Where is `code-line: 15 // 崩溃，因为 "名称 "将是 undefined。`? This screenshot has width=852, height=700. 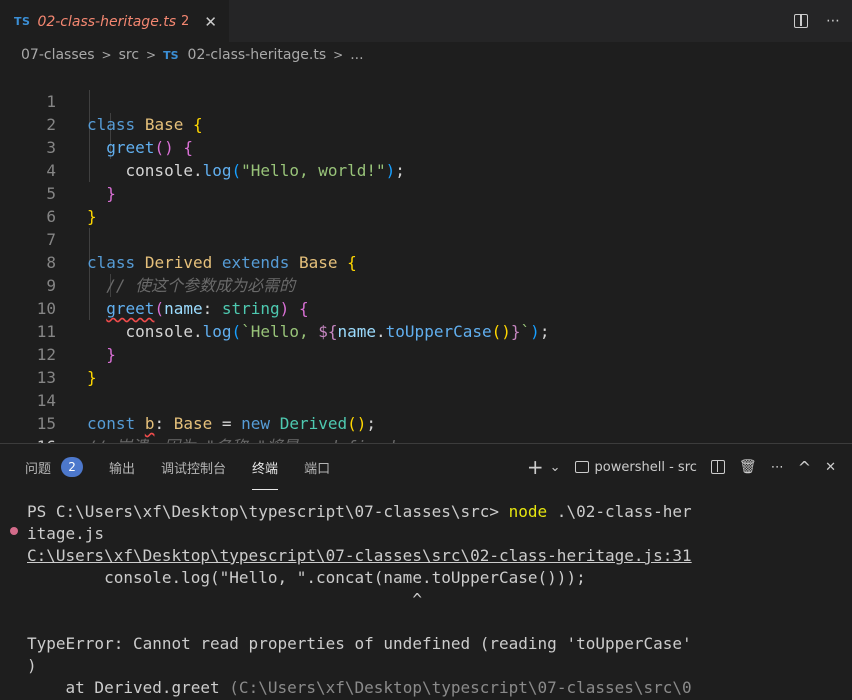
code-line: 15 // 崩溃，因为 "名称 "将是 undefined。 is located at coordinates (426, 422).